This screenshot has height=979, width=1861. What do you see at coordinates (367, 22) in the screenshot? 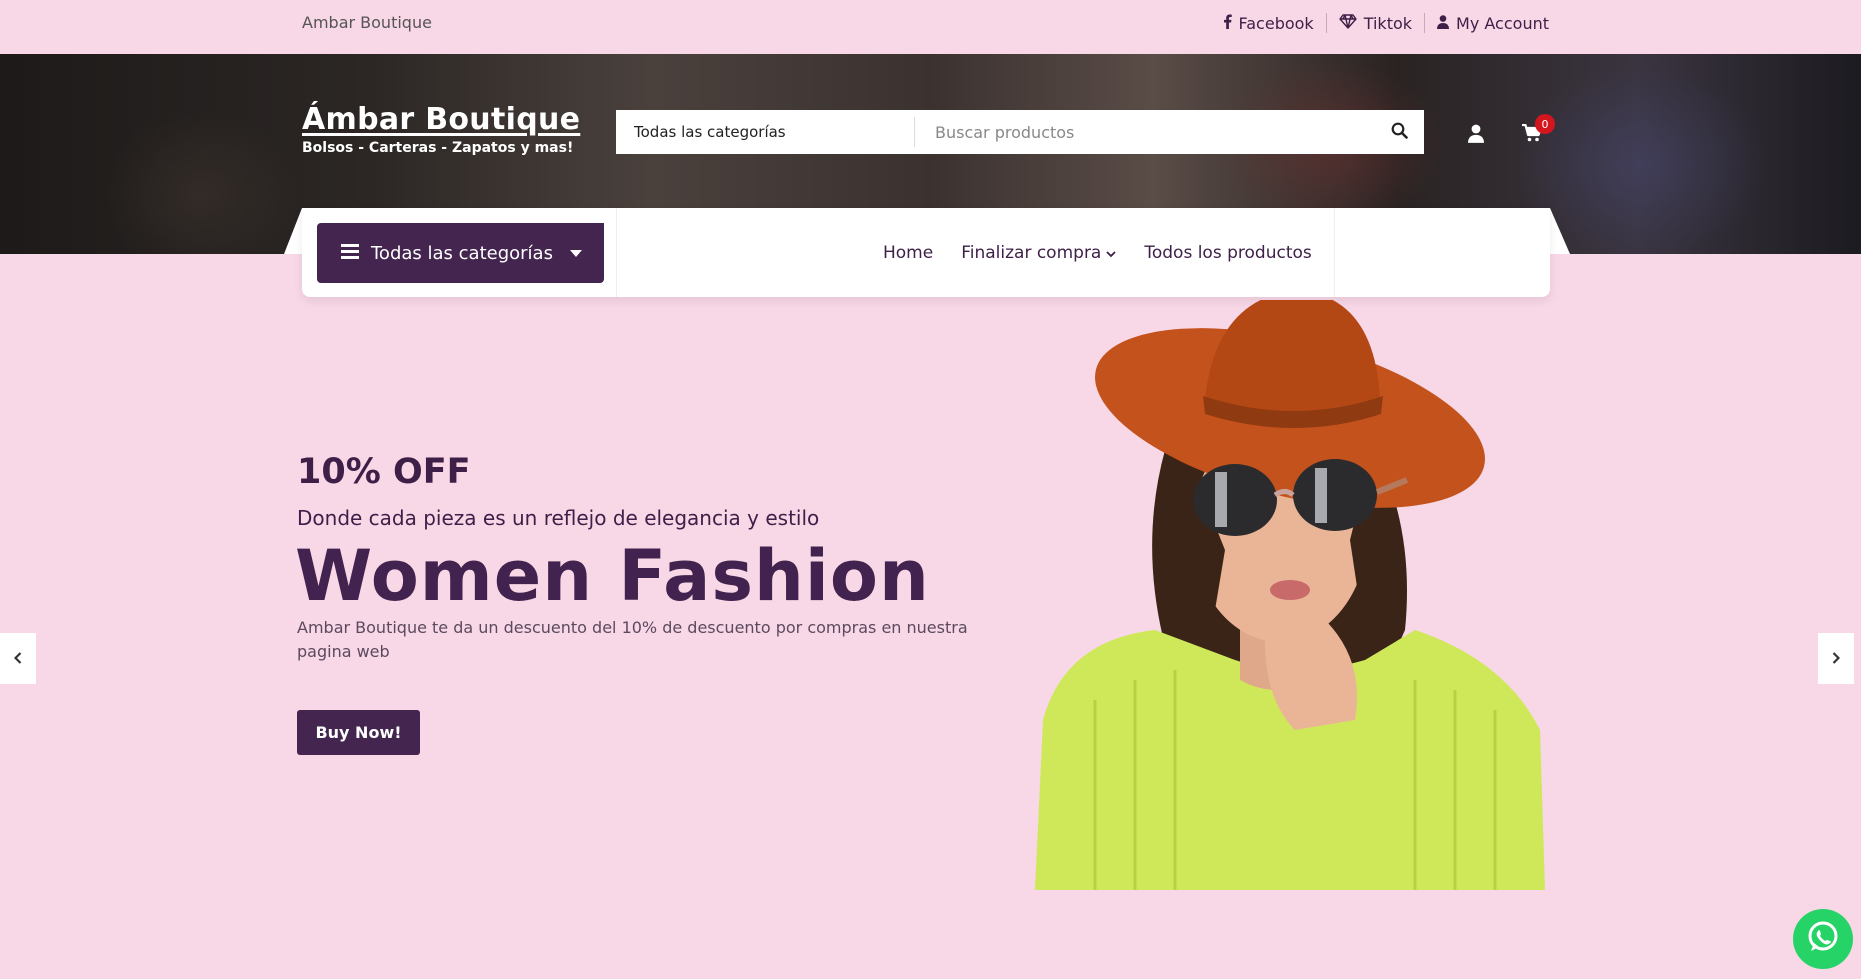
I see `top-bar-brand: Ambar Boutique` at bounding box center [367, 22].